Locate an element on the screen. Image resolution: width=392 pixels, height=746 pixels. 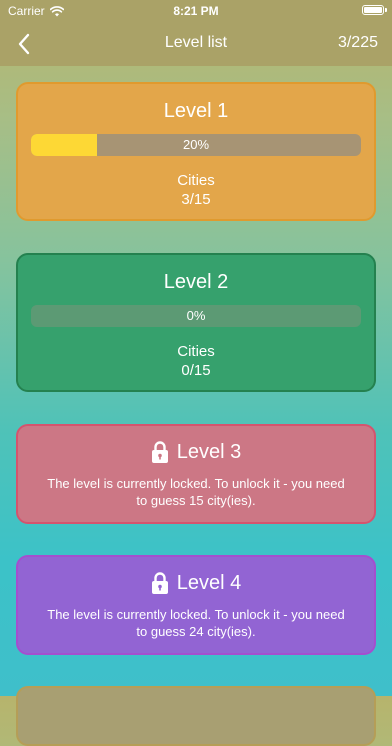
progress-bar: 20% is located at coordinates (196, 145).